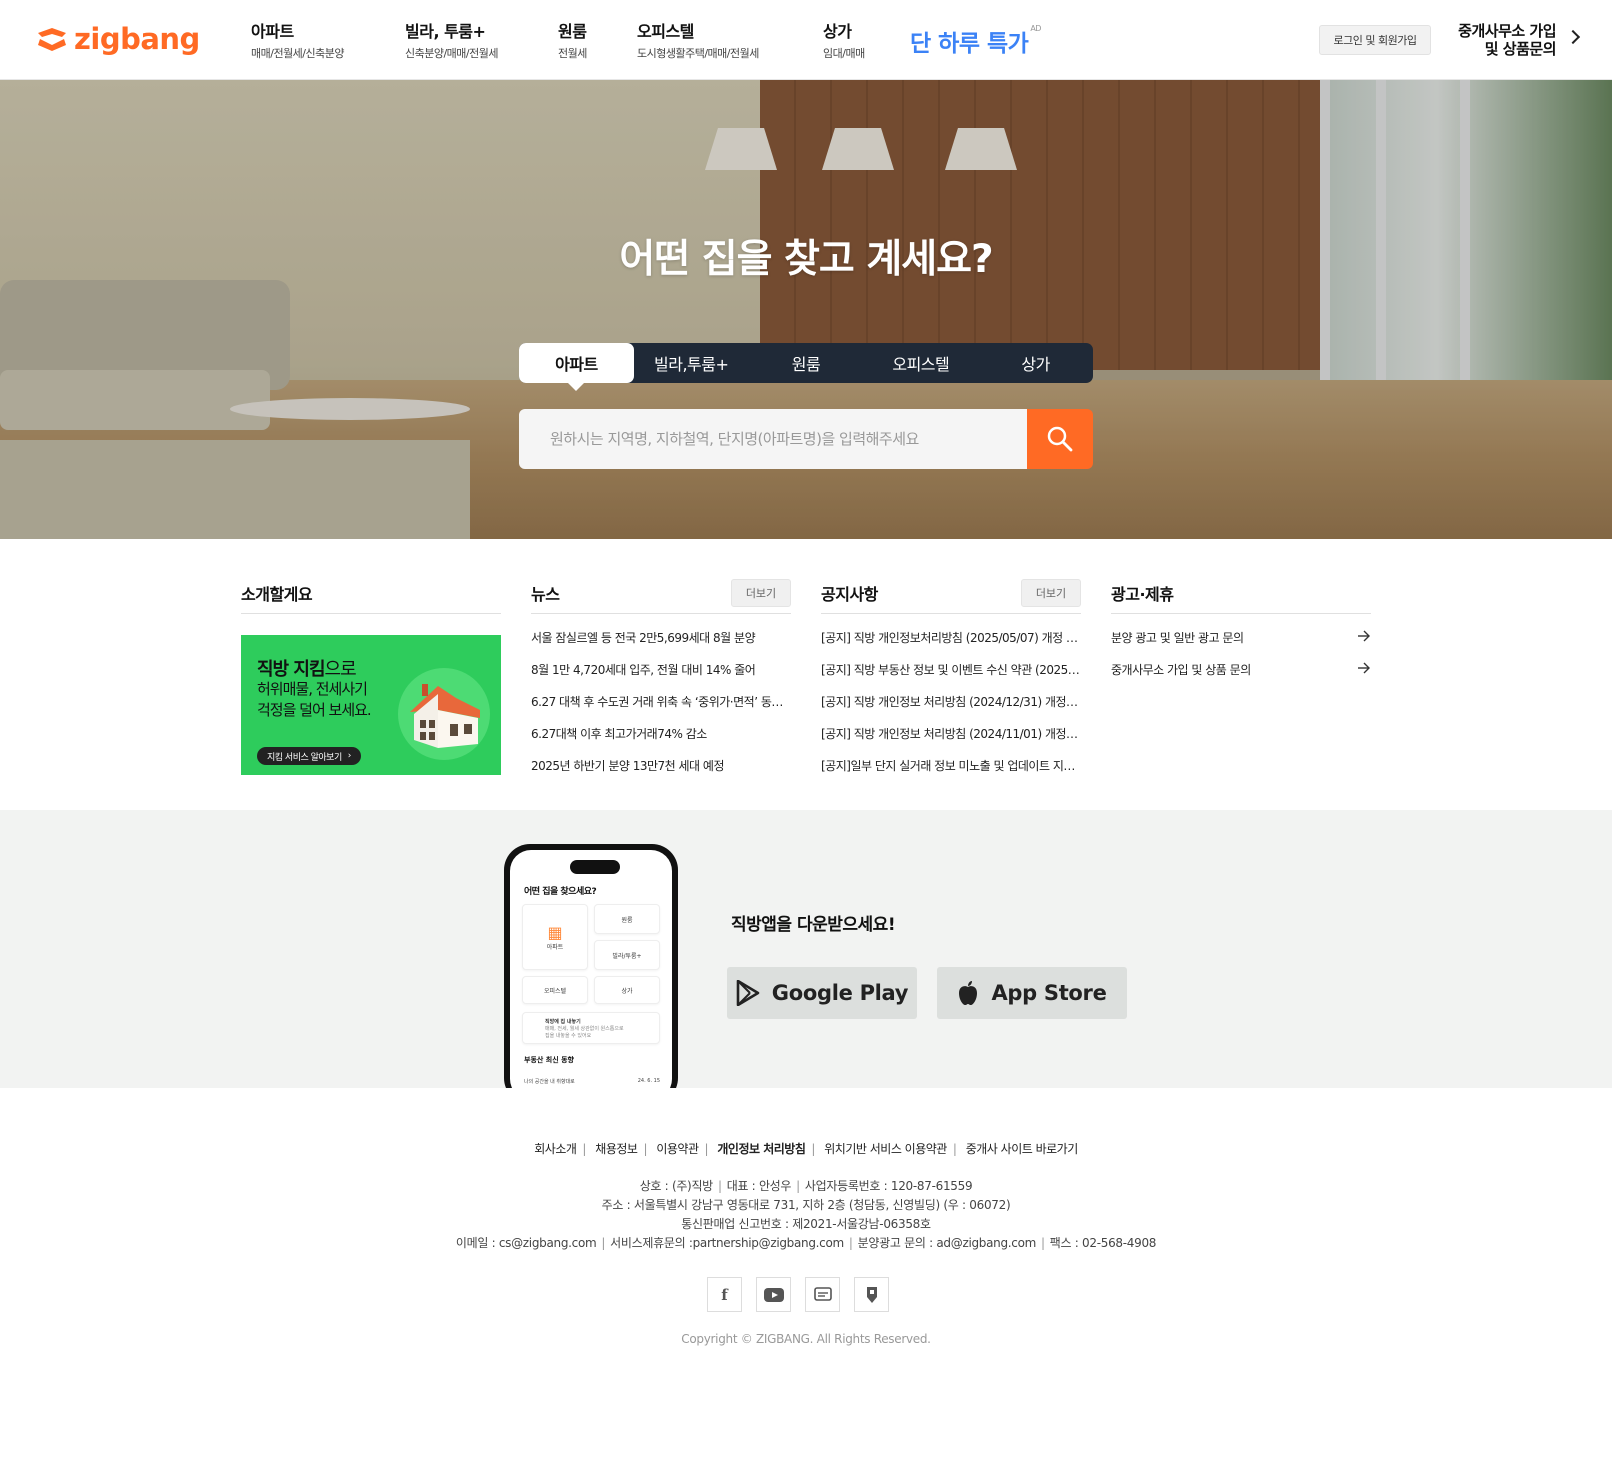 The image size is (1612, 1459). I want to click on phone-card-store: 상가, so click(627, 990).